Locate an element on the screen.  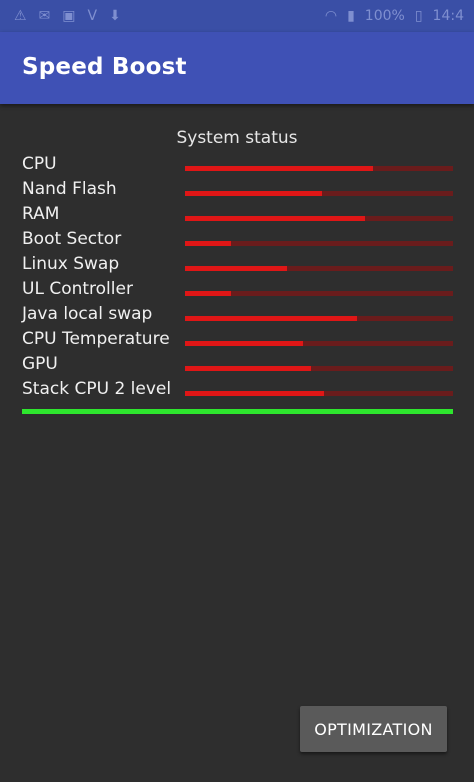
status-row: RAM is located at coordinates (238, 214).